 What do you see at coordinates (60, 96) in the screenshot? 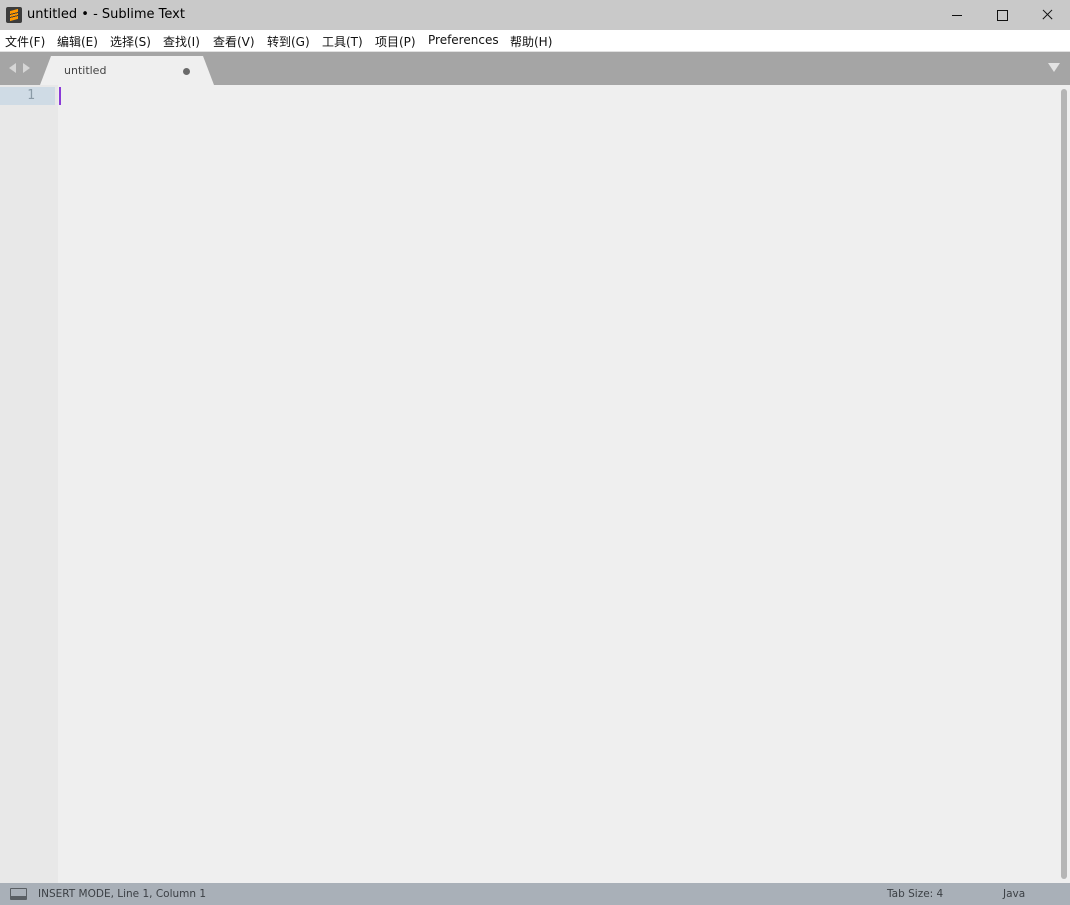
I see `text-caret` at bounding box center [60, 96].